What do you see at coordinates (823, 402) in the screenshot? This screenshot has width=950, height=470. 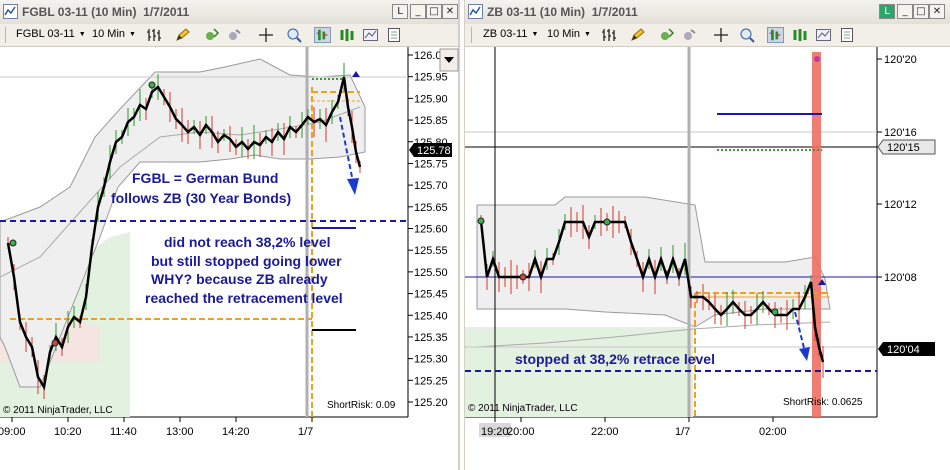 I see `short-risk-label: ShortRisk: 0.0625` at bounding box center [823, 402].